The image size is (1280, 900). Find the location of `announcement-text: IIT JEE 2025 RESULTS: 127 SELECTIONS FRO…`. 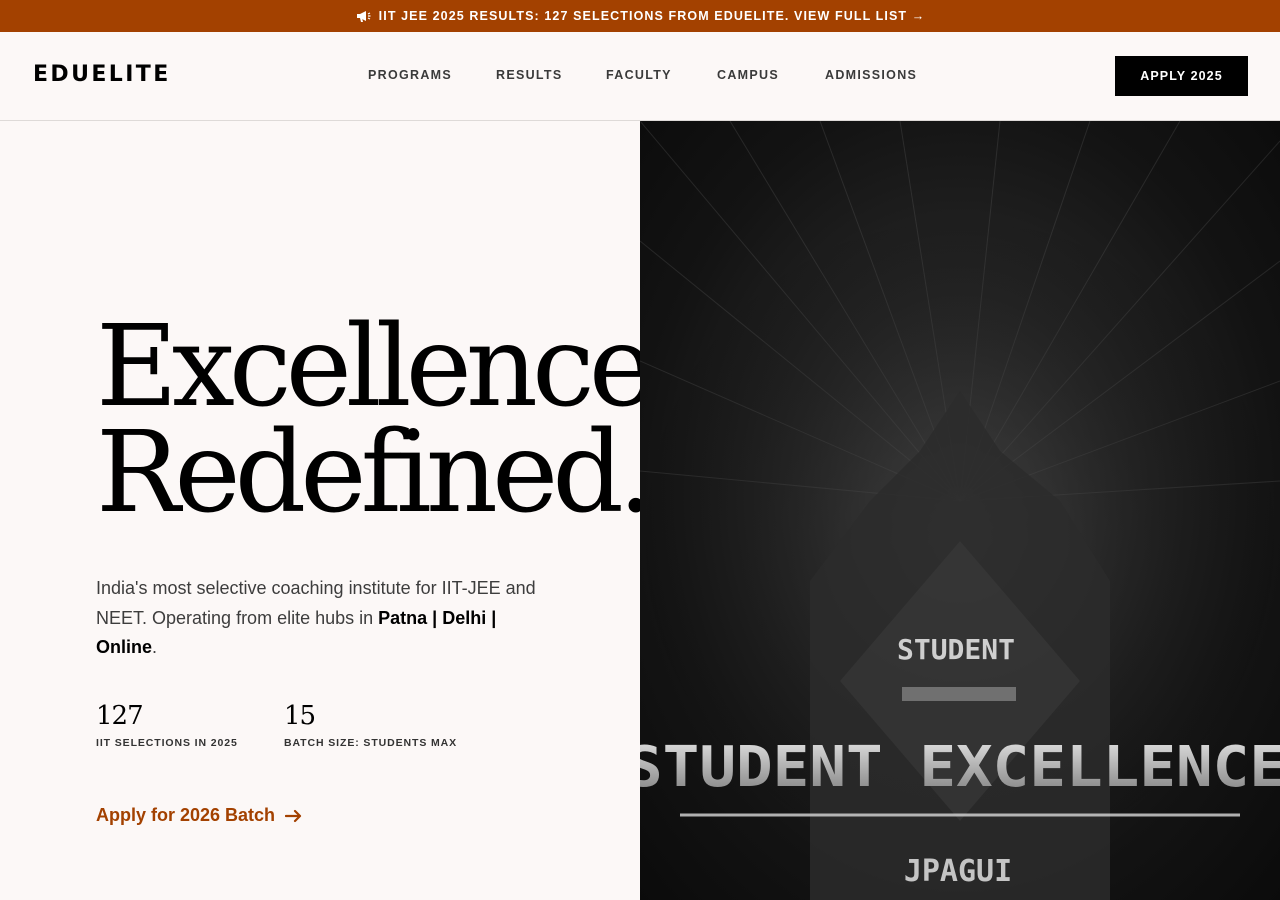

announcement-text: IIT JEE 2025 RESULTS: 127 SELECTIONS FRO… is located at coordinates (652, 16).